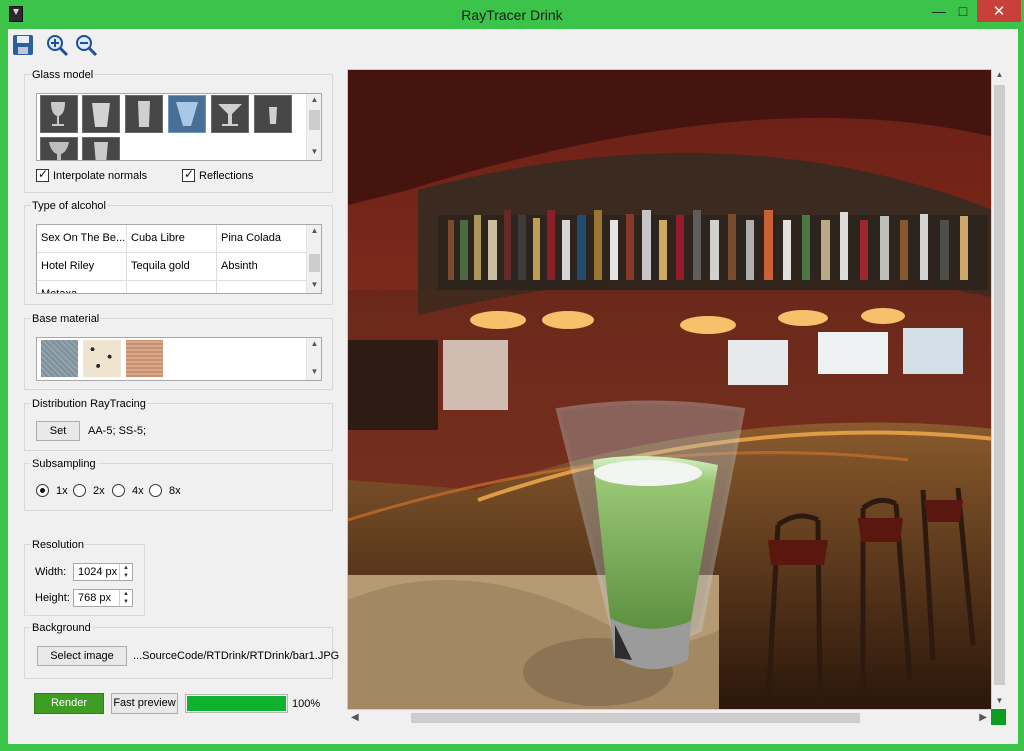  Describe the element at coordinates (82, 267) in the screenshot. I see `alcohol-cell: Hotel Riley` at that location.